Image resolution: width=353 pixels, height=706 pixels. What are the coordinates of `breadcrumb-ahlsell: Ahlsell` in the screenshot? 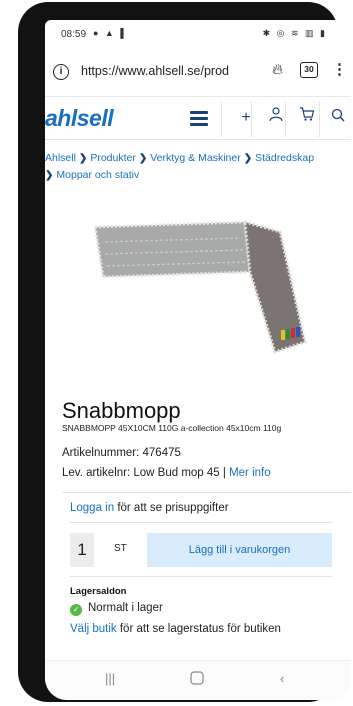 It's located at (60, 158).